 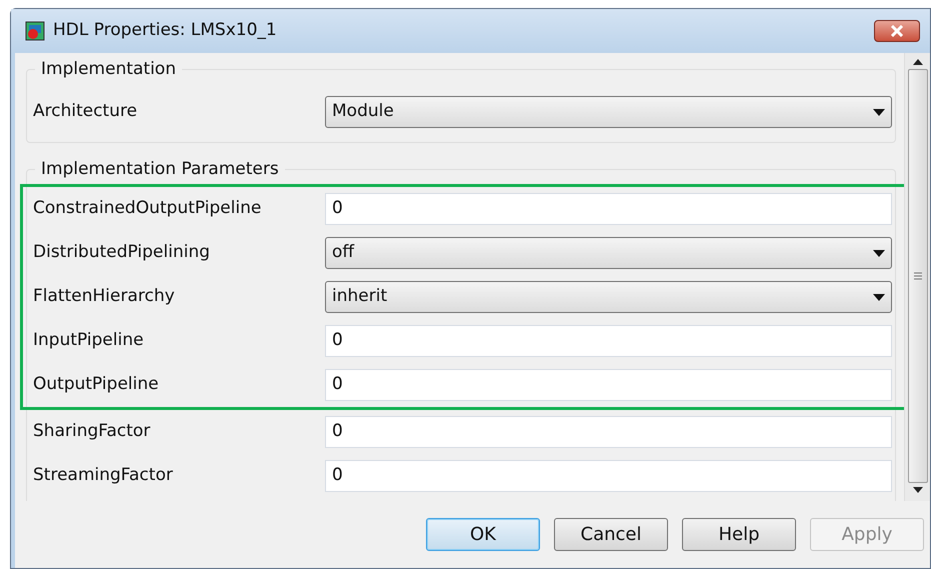 I want to click on close-icon, so click(x=897, y=31).